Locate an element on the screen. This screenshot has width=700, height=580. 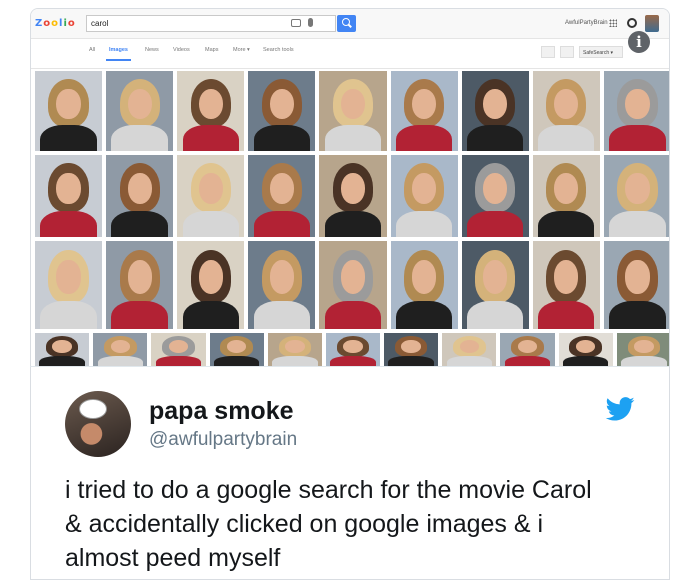
settings-icon is located at coordinates (567, 52).